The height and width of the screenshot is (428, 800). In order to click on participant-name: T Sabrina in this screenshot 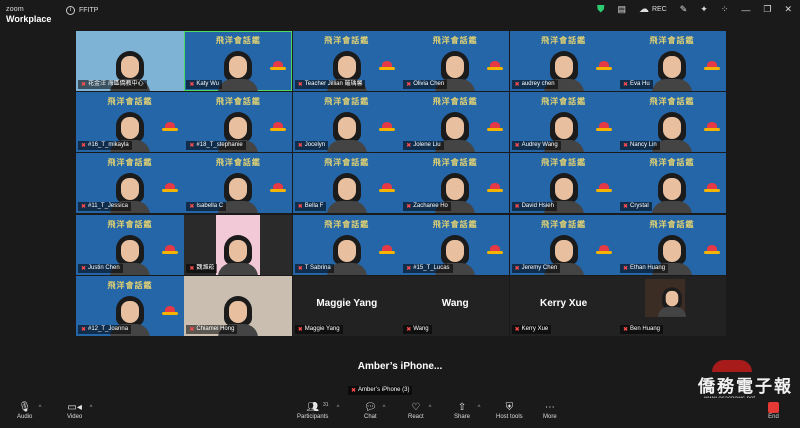, I will do `click(317, 267)`.